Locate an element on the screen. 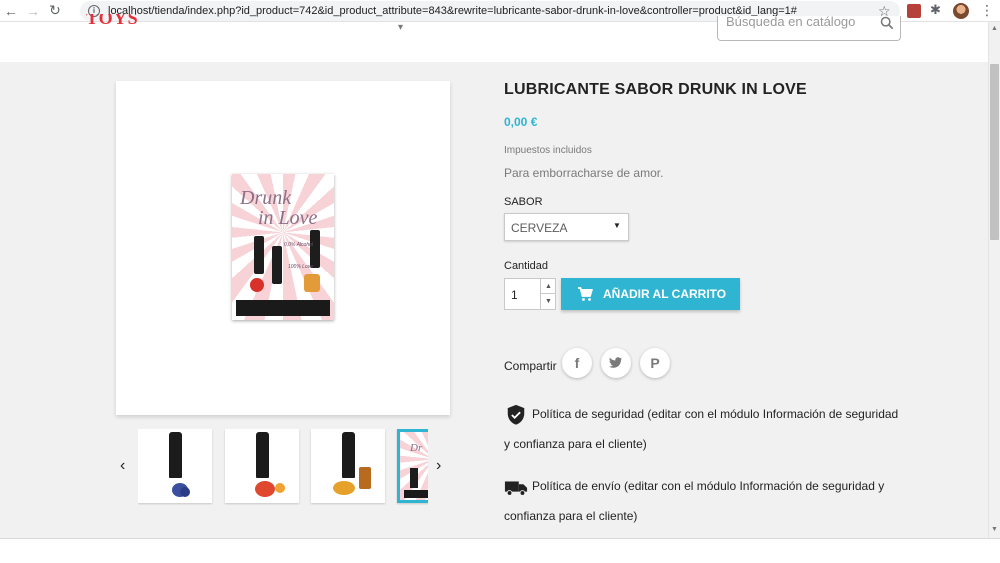  reload-icon: ↻ is located at coordinates (55, 11).